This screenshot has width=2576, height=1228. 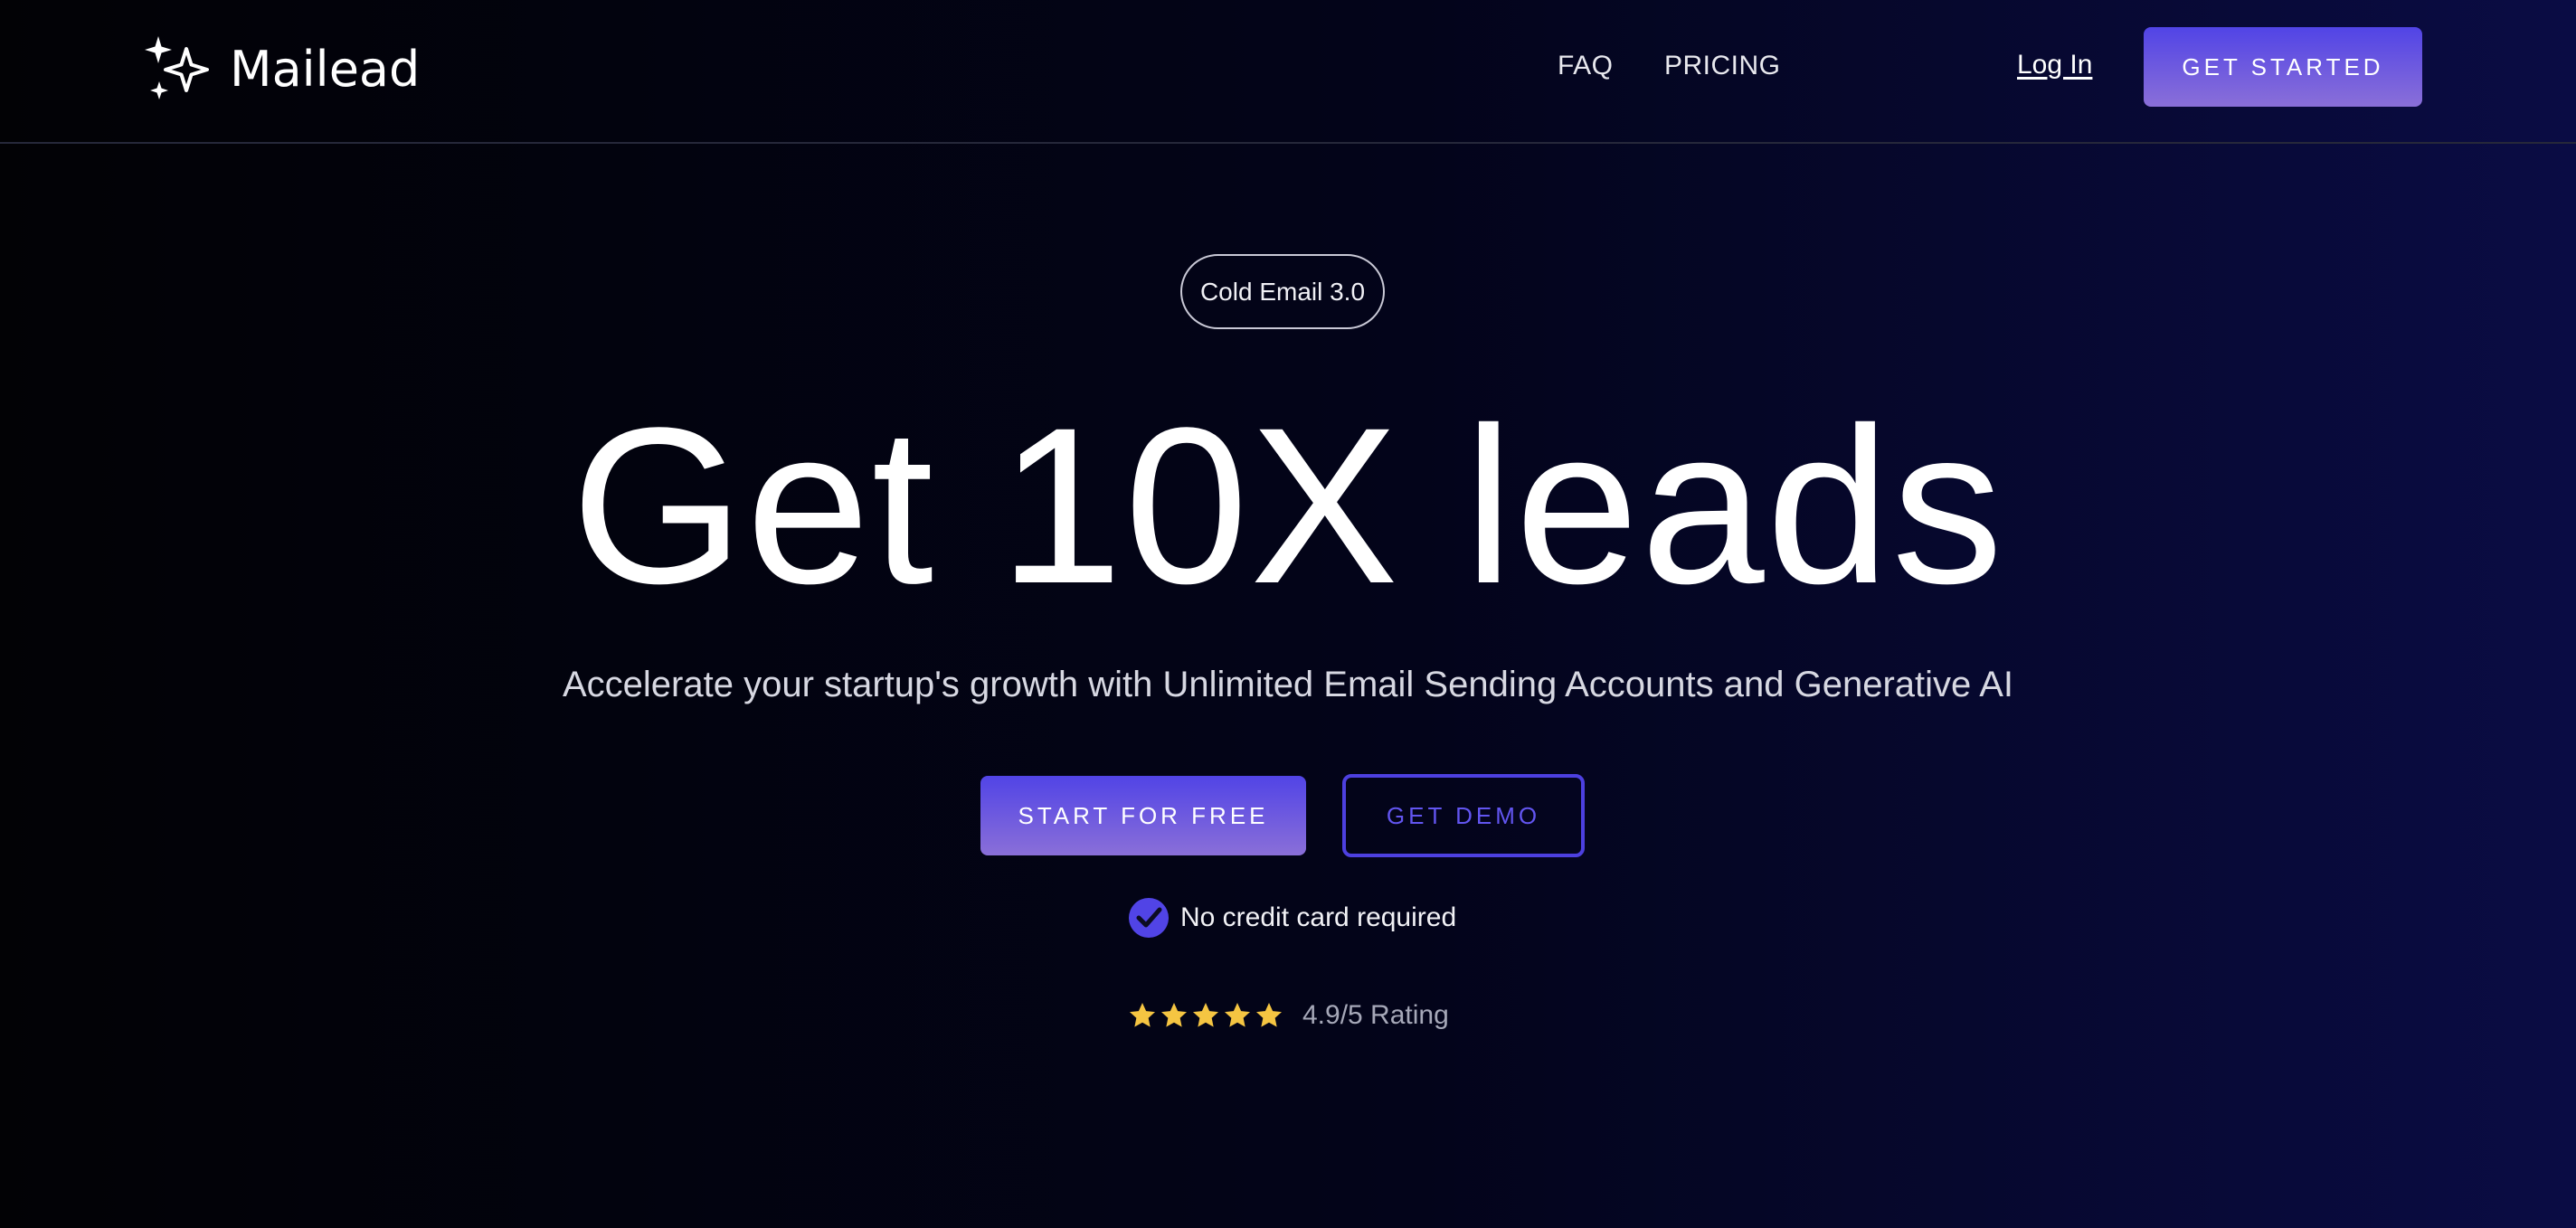 What do you see at coordinates (1288, 72) in the screenshot?
I see `top-navigation: Mailead FAQ PRICING Log In GET STARTED` at bounding box center [1288, 72].